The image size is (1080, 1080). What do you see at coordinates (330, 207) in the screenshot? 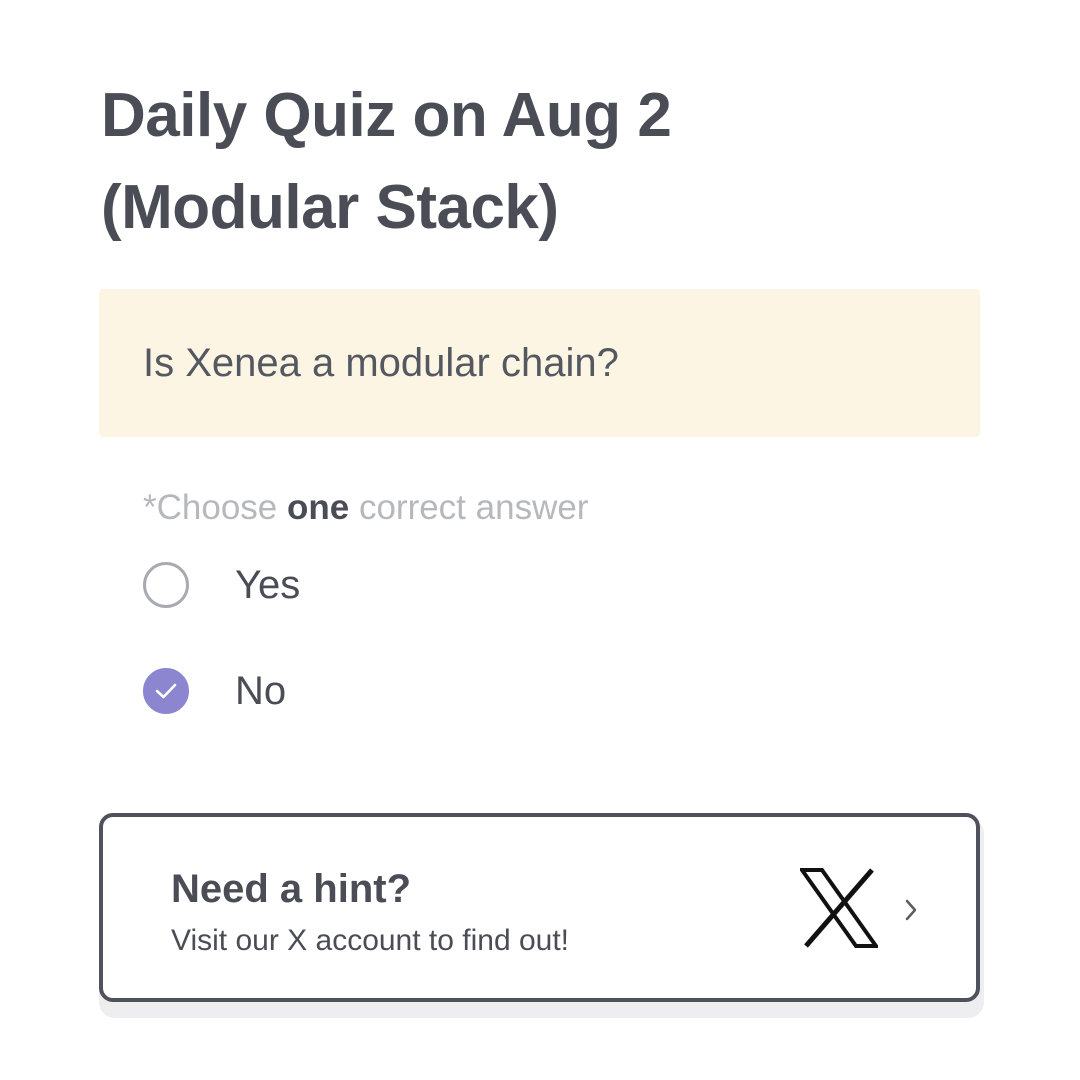
I see `title-line-2: (Modular Stack)` at bounding box center [330, 207].